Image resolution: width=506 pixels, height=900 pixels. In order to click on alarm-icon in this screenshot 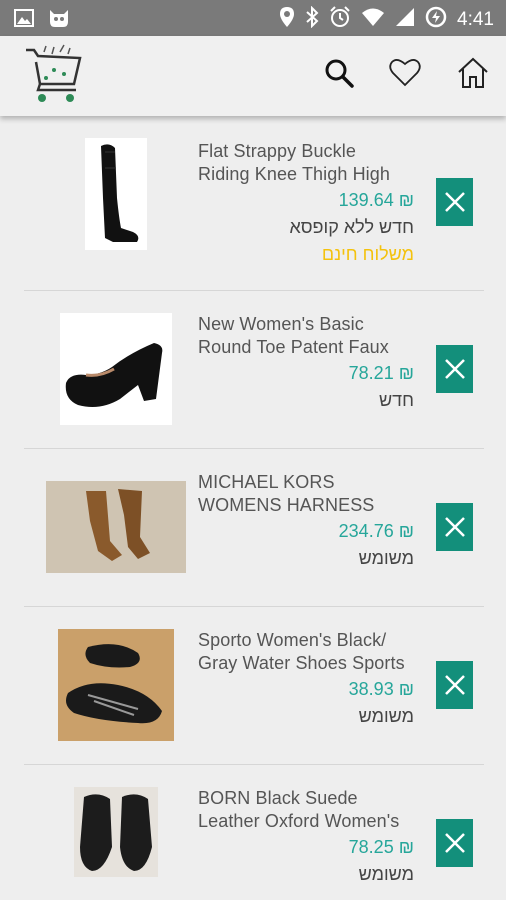, I will do `click(340, 19)`.